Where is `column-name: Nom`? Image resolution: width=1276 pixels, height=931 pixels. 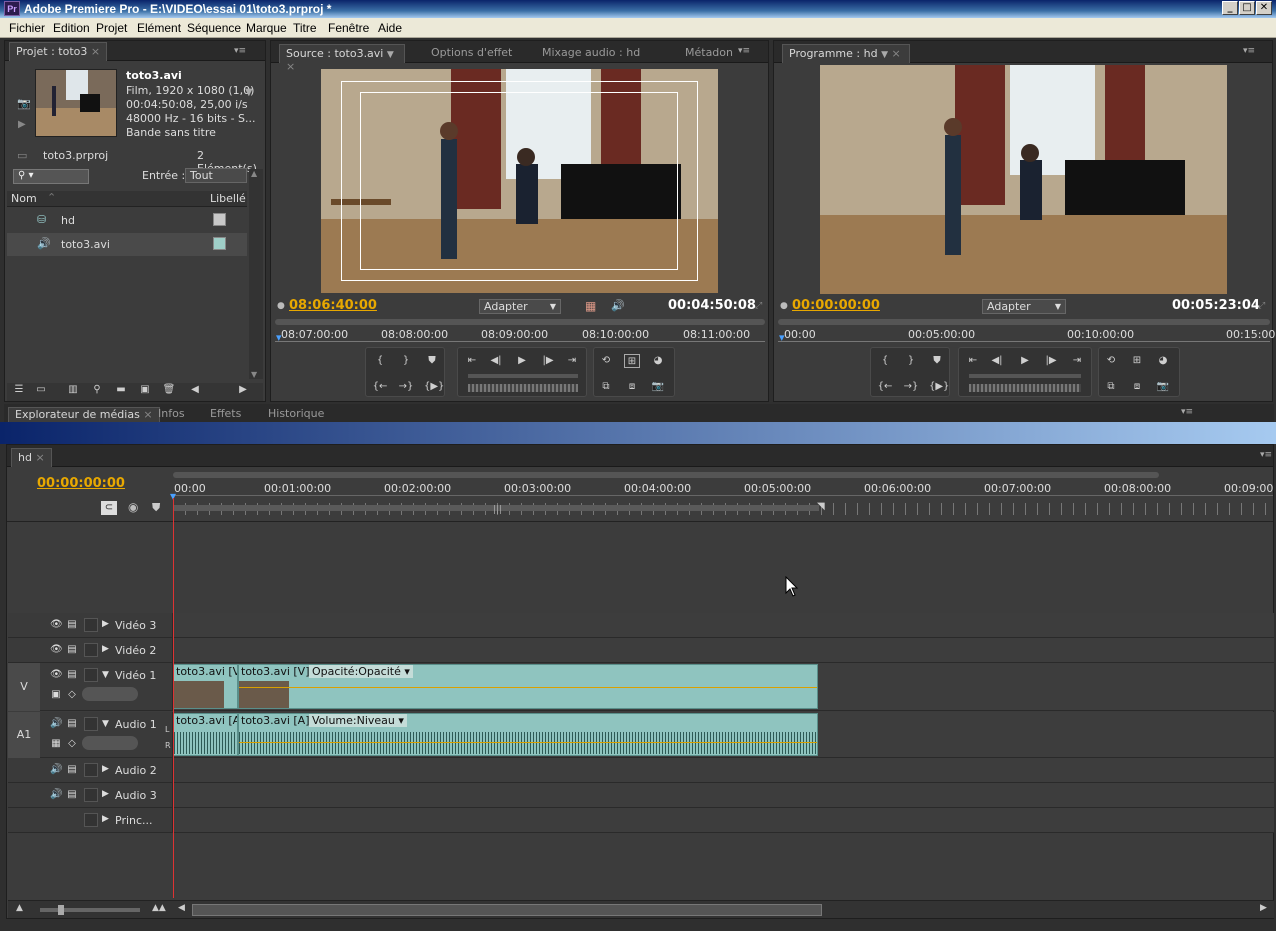
column-name: Nom is located at coordinates (24, 198).